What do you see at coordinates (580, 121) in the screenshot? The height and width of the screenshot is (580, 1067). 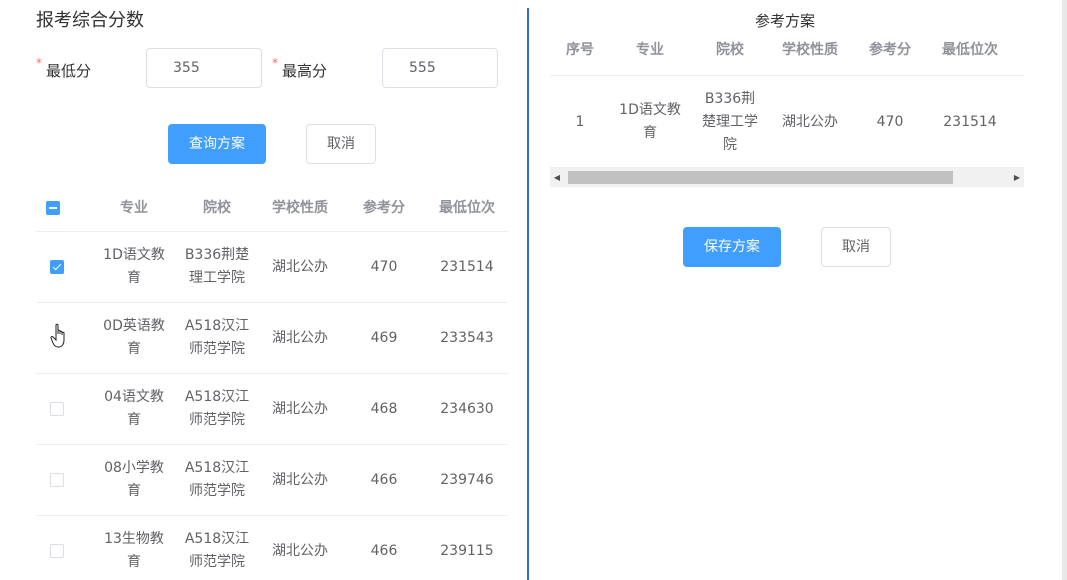 I see `cell-index: 1` at bounding box center [580, 121].